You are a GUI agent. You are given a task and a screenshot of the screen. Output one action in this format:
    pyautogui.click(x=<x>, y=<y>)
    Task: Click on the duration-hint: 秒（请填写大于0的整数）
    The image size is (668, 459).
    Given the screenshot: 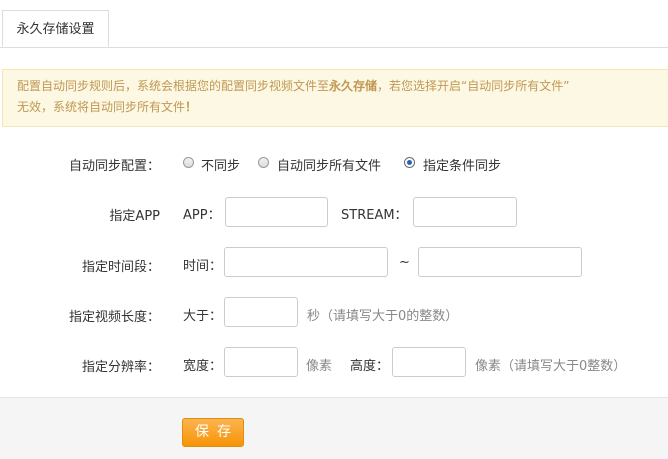 What is the action you would take?
    pyautogui.click(x=383, y=316)
    